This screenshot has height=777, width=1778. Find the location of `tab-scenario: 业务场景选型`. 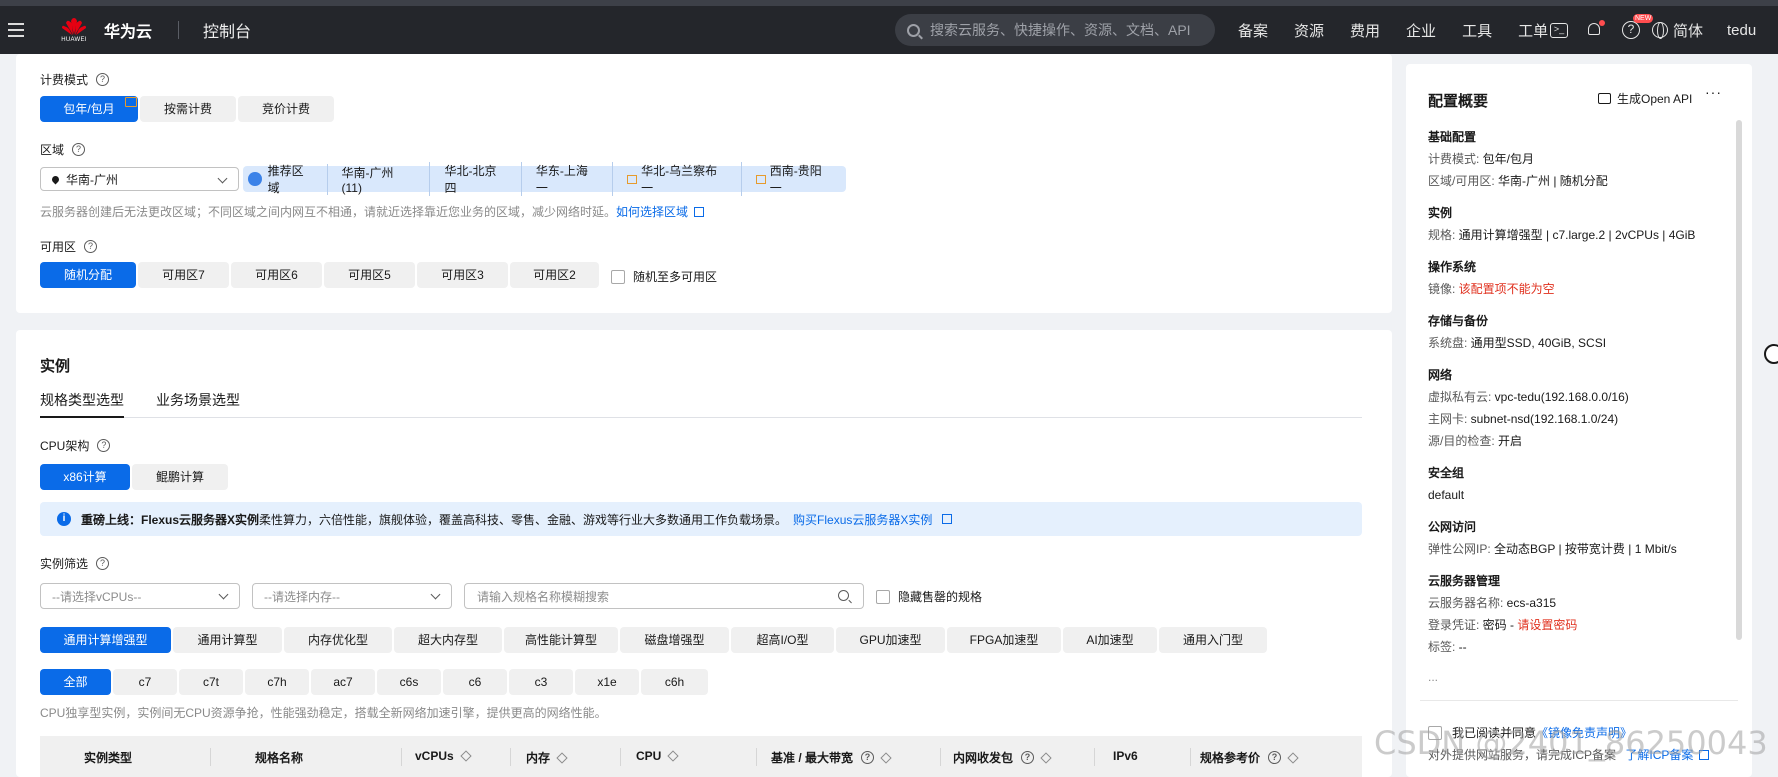

tab-scenario: 业务场景选型 is located at coordinates (198, 400).